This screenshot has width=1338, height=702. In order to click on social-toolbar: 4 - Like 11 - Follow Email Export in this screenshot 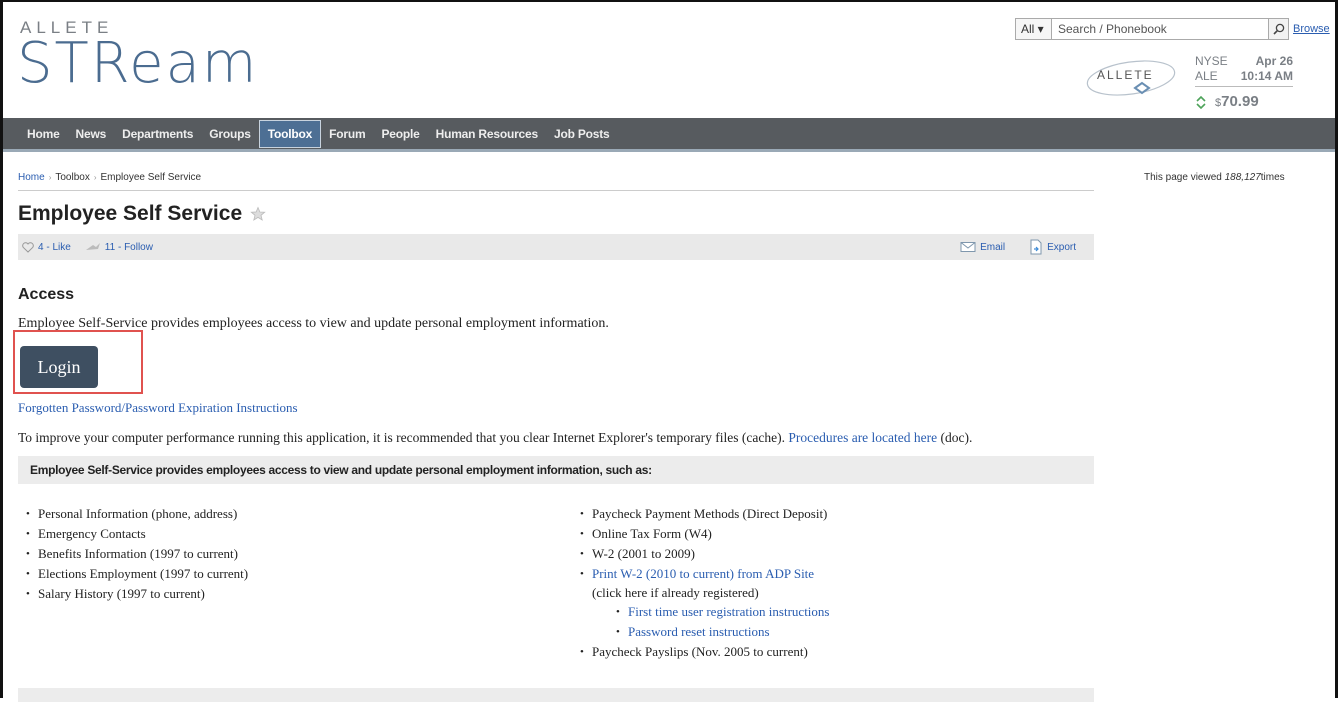, I will do `click(556, 247)`.